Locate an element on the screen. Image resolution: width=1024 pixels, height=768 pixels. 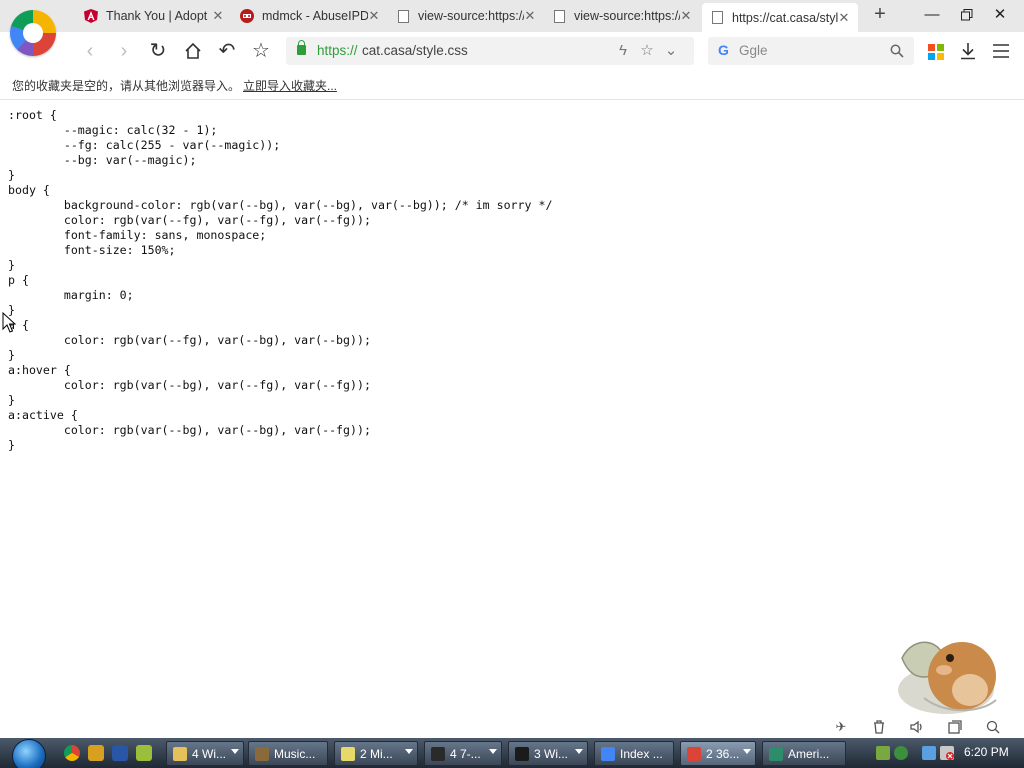
search-box: G Ggle is located at coordinates (811, 51).